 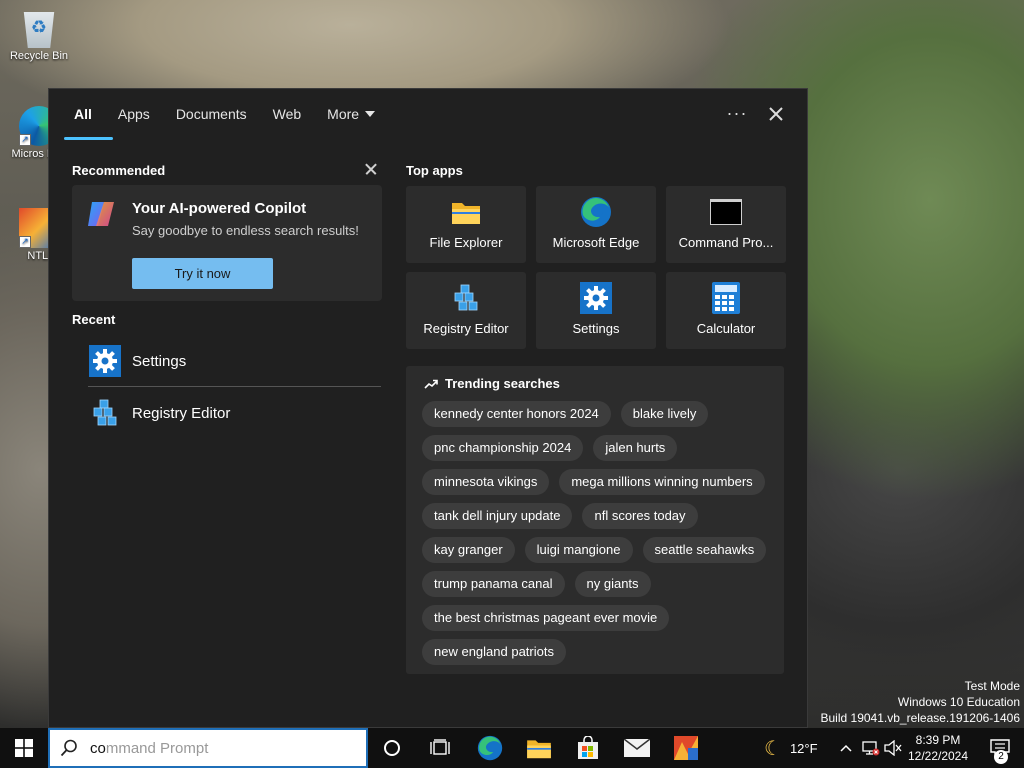 I want to click on top-app-registry-editor: Registry Editor, so click(x=466, y=310).